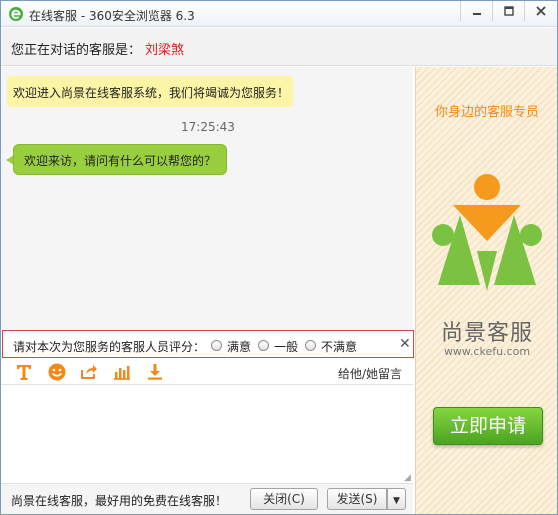  I want to click on apply-now-button: 立即申请, so click(488, 426).